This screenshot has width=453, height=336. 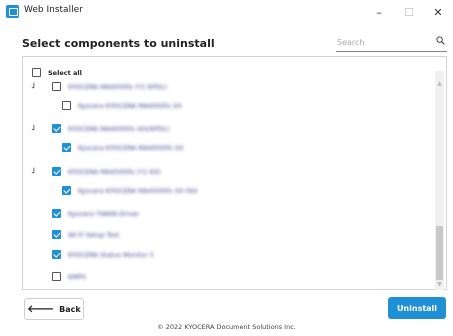 What do you see at coordinates (118, 87) in the screenshot?
I see `component-label: KYOCERA MA4000fx (Y1 KPDL)` at bounding box center [118, 87].